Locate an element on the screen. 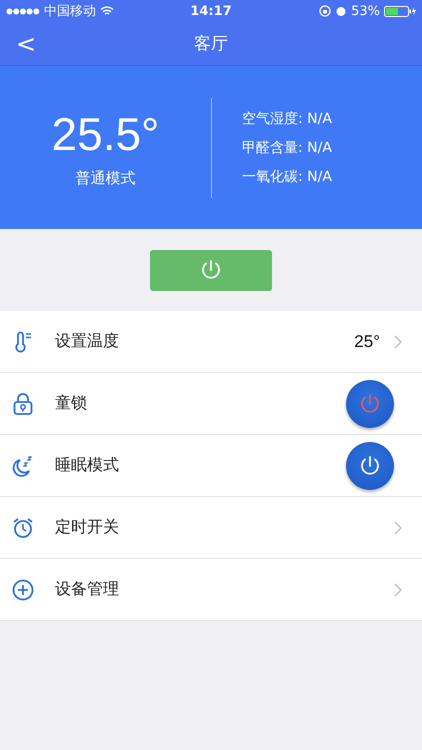  mode-label: 普通模式 is located at coordinates (106, 178).